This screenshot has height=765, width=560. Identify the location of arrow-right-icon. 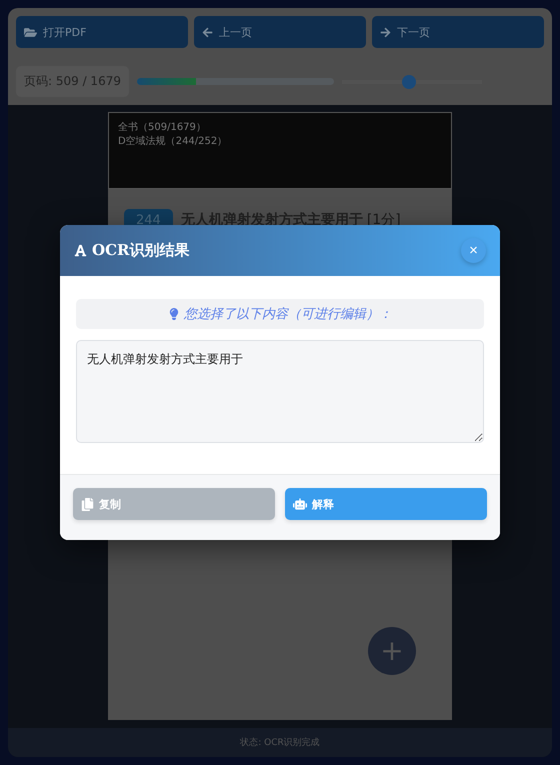
(385, 32).